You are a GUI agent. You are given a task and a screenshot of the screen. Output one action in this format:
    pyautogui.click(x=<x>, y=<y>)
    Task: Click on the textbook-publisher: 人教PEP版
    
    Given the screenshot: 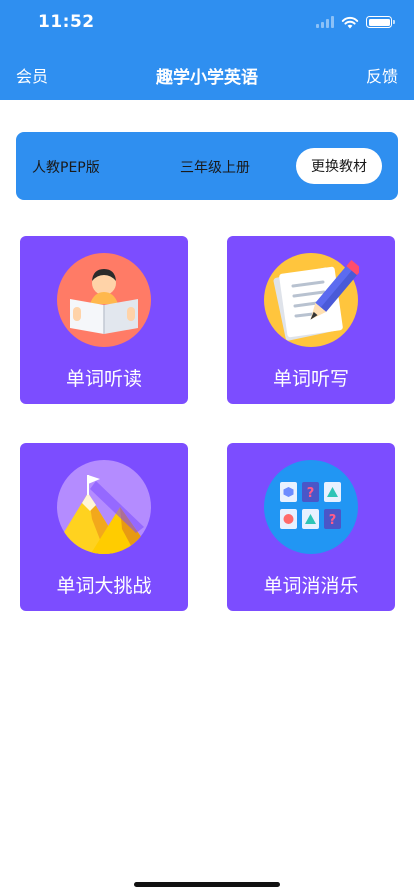 What is the action you would take?
    pyautogui.click(x=66, y=168)
    